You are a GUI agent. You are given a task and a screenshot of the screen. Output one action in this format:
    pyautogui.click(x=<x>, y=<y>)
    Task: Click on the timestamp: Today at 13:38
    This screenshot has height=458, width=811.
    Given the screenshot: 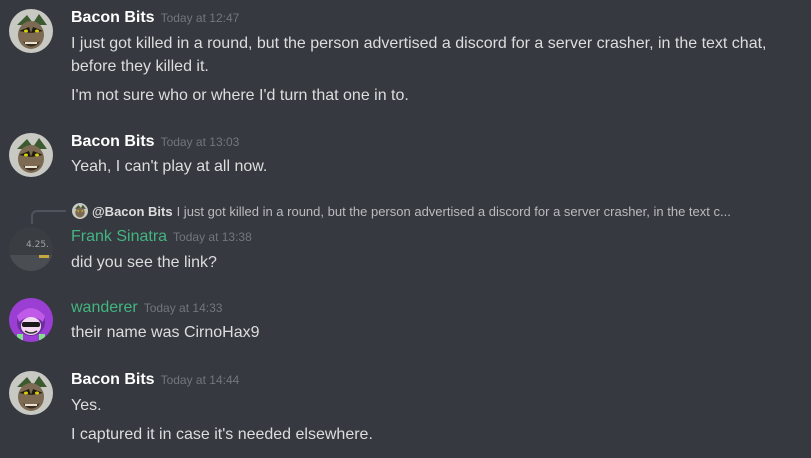 What is the action you would take?
    pyautogui.click(x=212, y=237)
    